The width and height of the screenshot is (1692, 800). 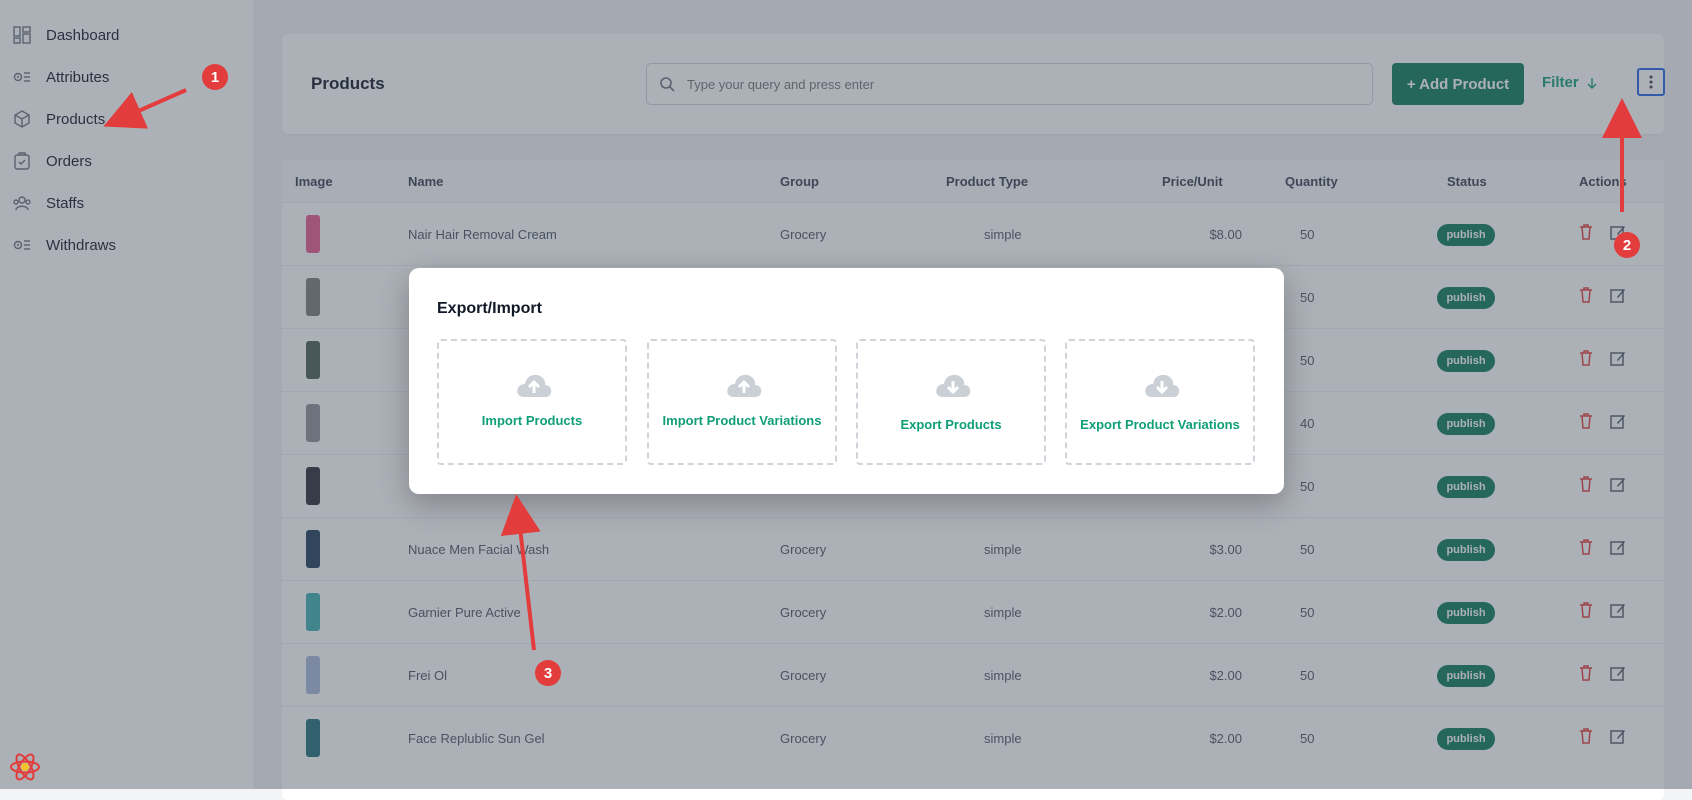 What do you see at coordinates (1627, 245) in the screenshot?
I see `annotation-marker-2: 2` at bounding box center [1627, 245].